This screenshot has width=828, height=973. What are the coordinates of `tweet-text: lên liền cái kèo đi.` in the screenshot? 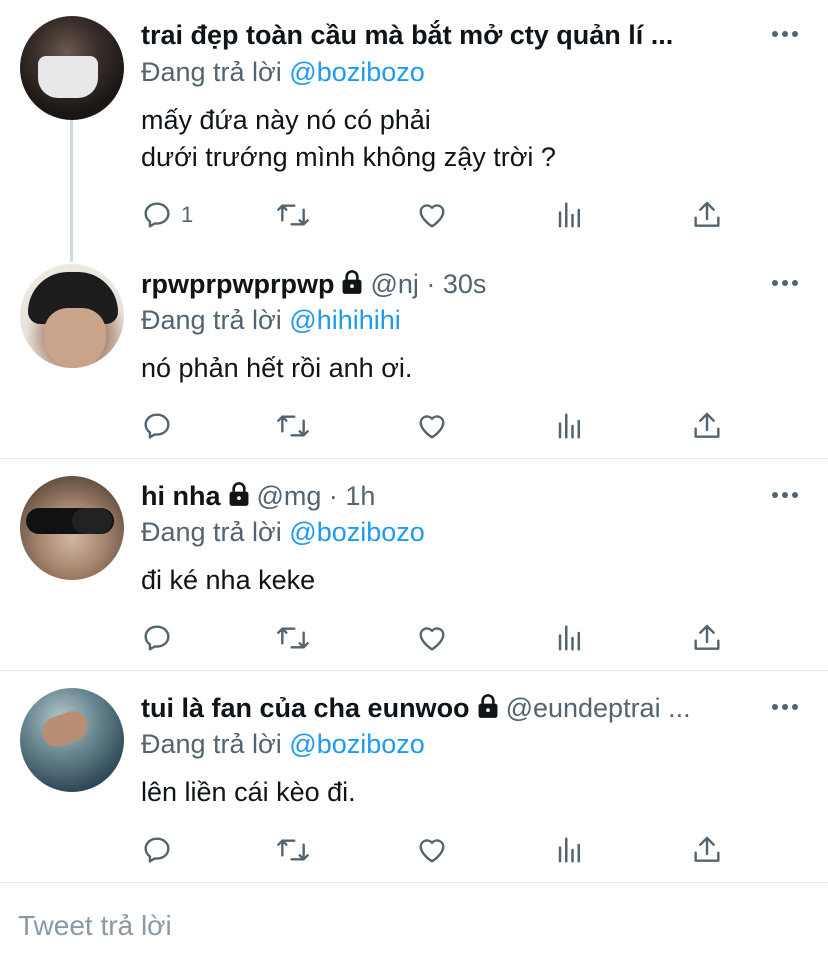 It's located at (248, 792).